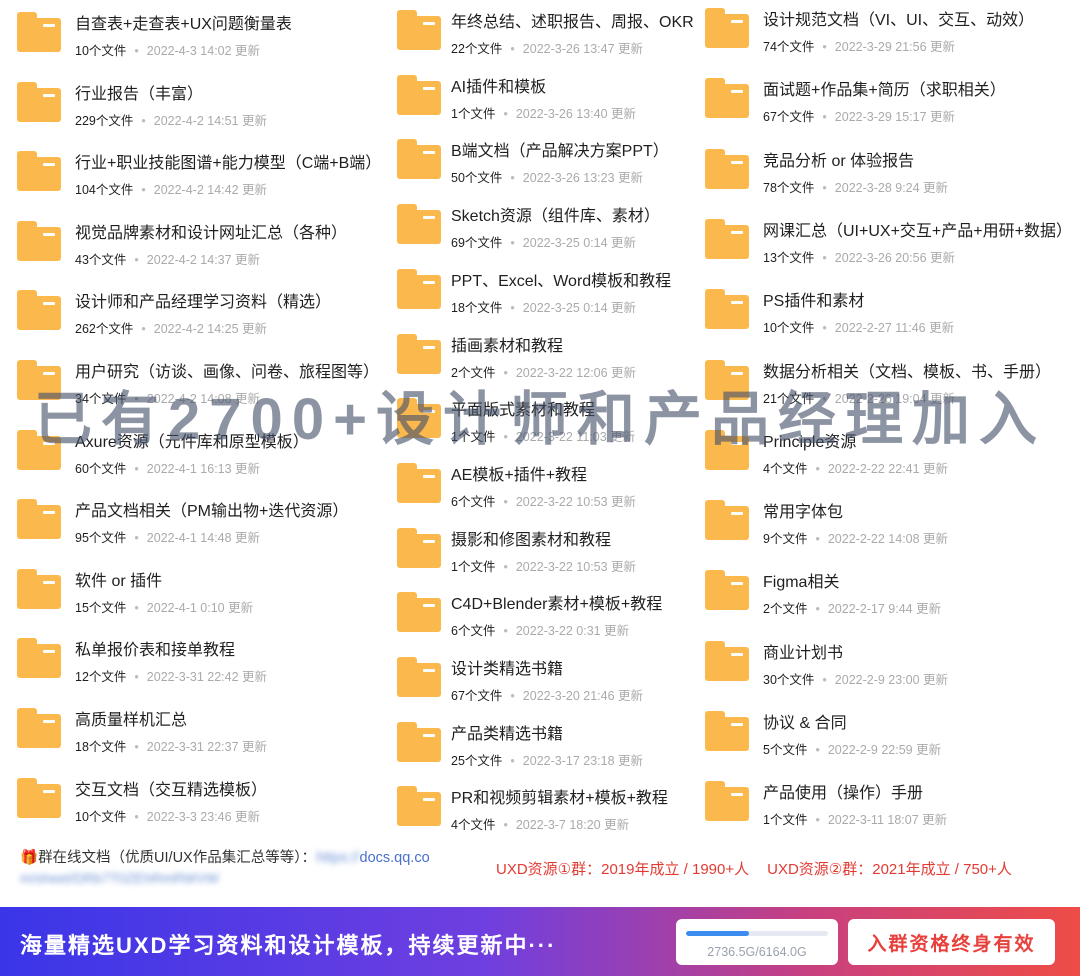 This screenshot has height=976, width=1080. Describe the element at coordinates (852, 607) in the screenshot. I see `folder-meta: 2个文件 • 2022-2-17 9:44 更新` at that location.